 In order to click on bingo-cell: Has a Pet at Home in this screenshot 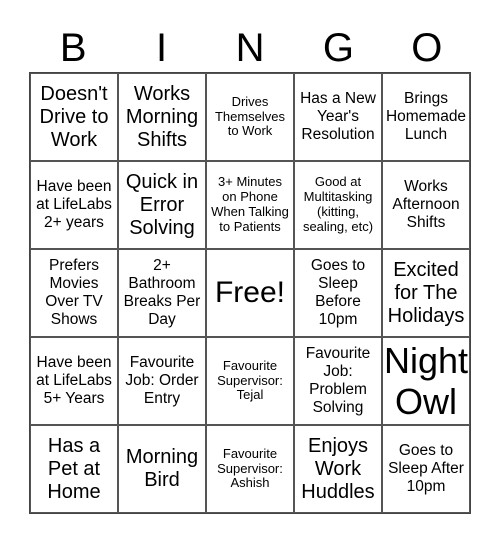, I will do `click(74, 469)`.